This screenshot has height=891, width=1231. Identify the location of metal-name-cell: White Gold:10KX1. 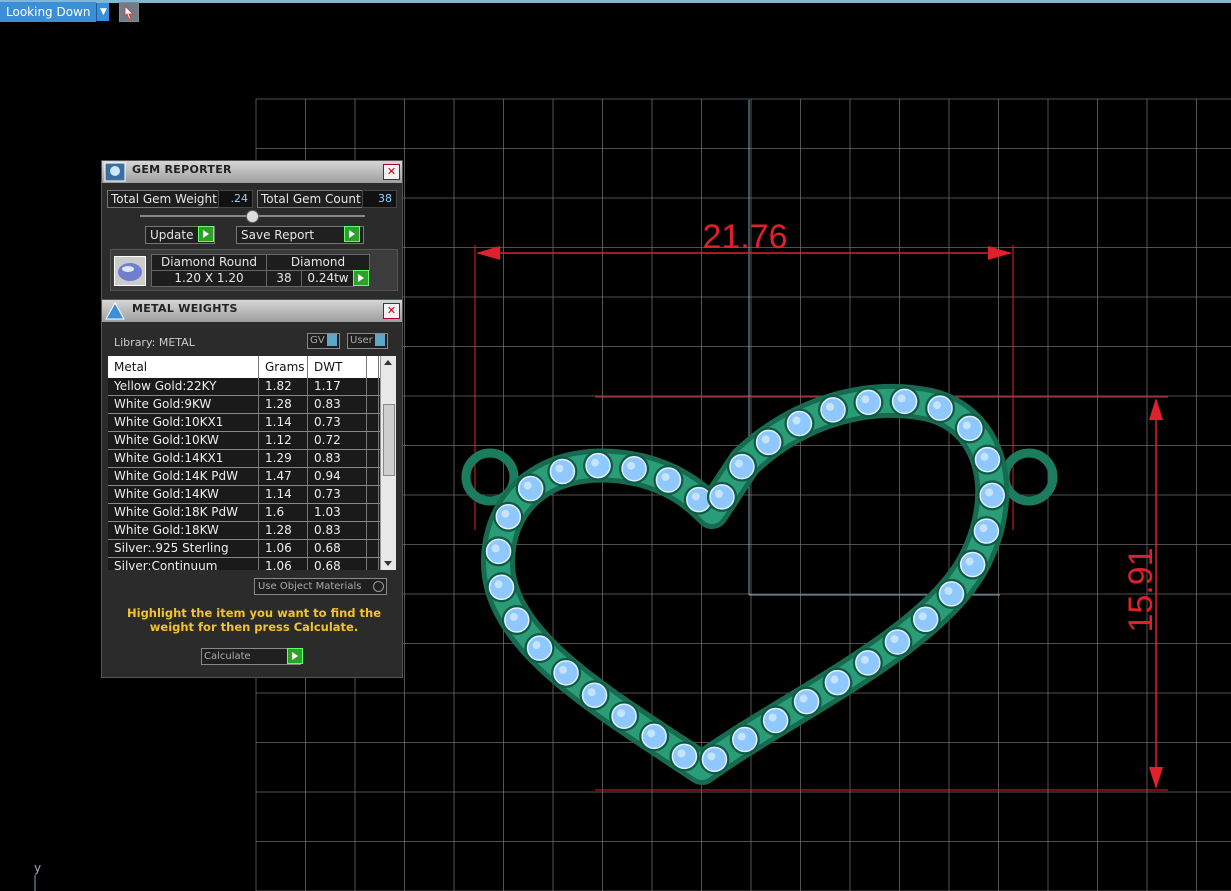
(183, 422).